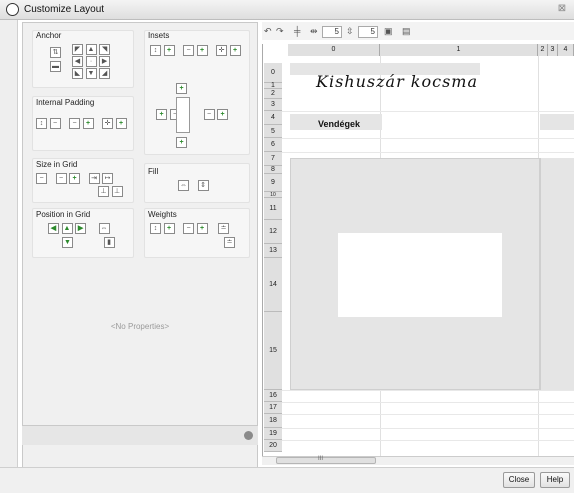  Describe the element at coordinates (273, 251) in the screenshot. I see `row-header: 13` at that location.